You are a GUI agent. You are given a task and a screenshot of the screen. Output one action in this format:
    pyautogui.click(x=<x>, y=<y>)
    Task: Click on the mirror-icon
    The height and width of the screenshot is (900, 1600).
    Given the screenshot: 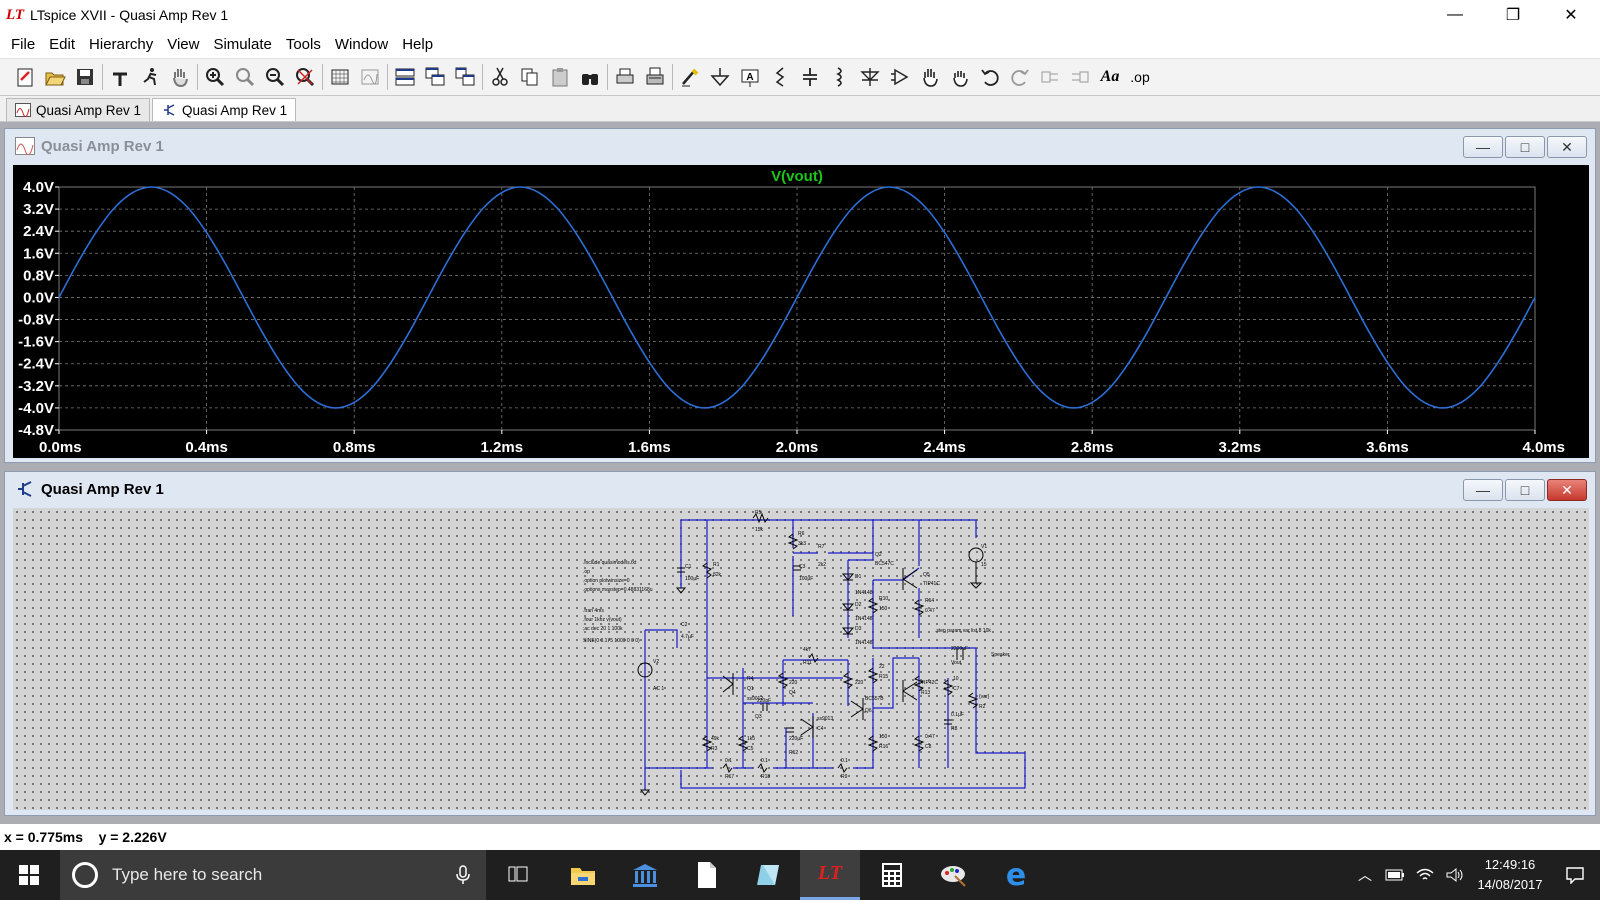 What is the action you would take?
    pyautogui.click(x=1080, y=77)
    